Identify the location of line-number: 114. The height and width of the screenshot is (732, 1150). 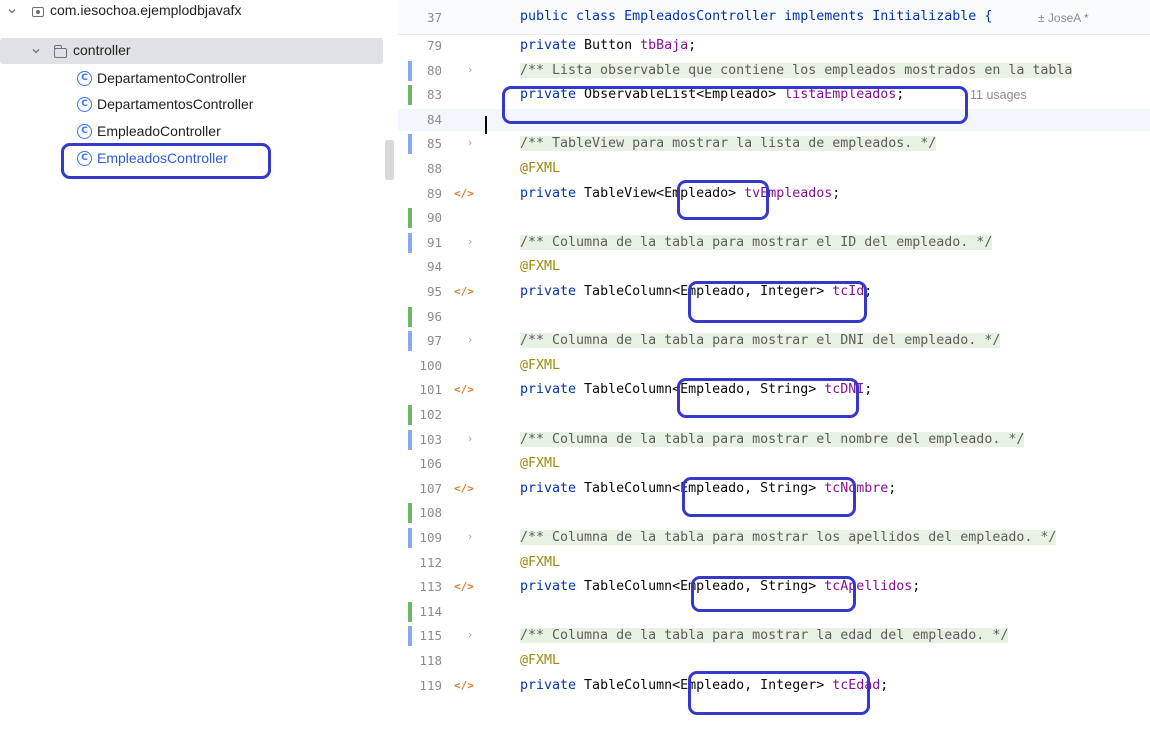
(430, 611).